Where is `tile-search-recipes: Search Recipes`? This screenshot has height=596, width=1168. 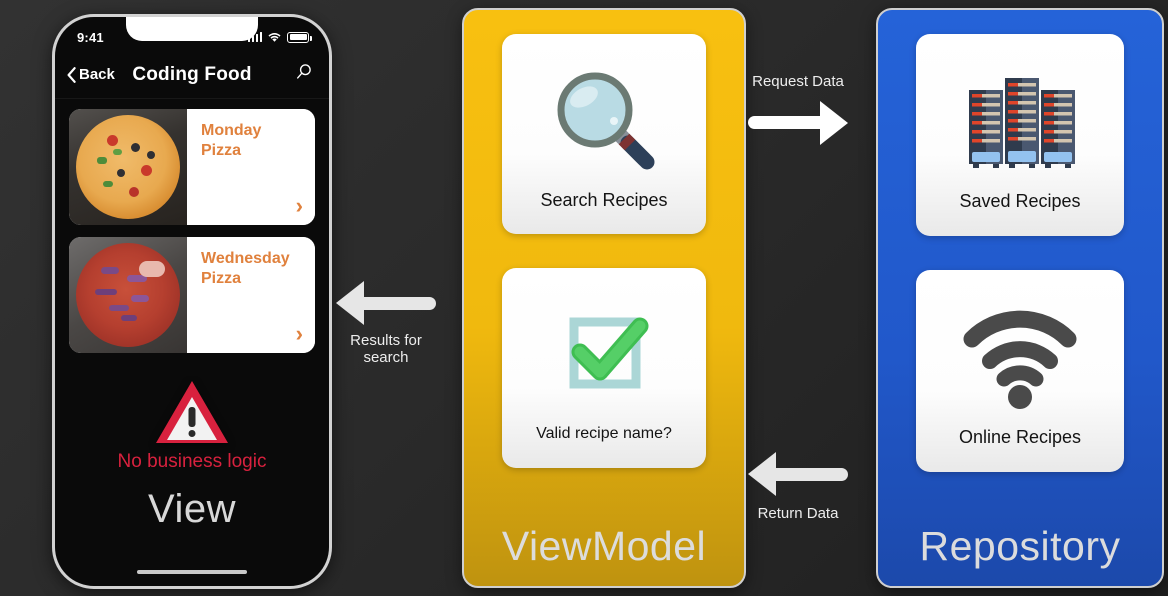
tile-search-recipes: Search Recipes is located at coordinates (604, 134).